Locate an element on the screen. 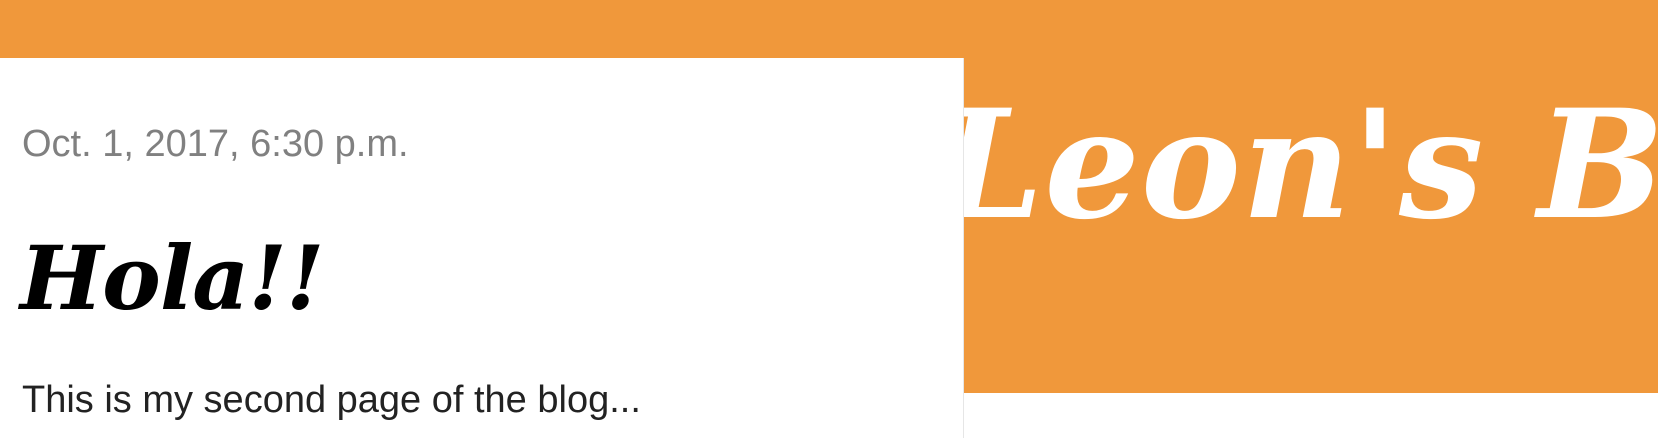 This screenshot has width=1658, height=438. post-date: Oct. 1, 2017, 6:30 p.m. is located at coordinates (215, 144).